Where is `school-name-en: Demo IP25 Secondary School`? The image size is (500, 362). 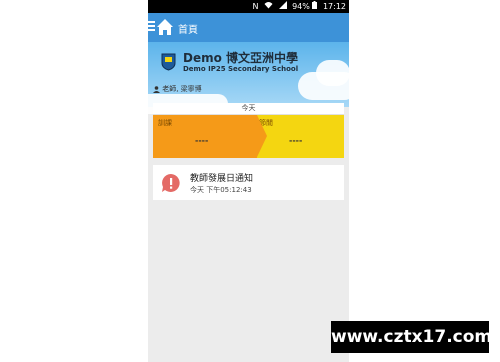
school-name-en: Demo IP25 Secondary School is located at coordinates (241, 69).